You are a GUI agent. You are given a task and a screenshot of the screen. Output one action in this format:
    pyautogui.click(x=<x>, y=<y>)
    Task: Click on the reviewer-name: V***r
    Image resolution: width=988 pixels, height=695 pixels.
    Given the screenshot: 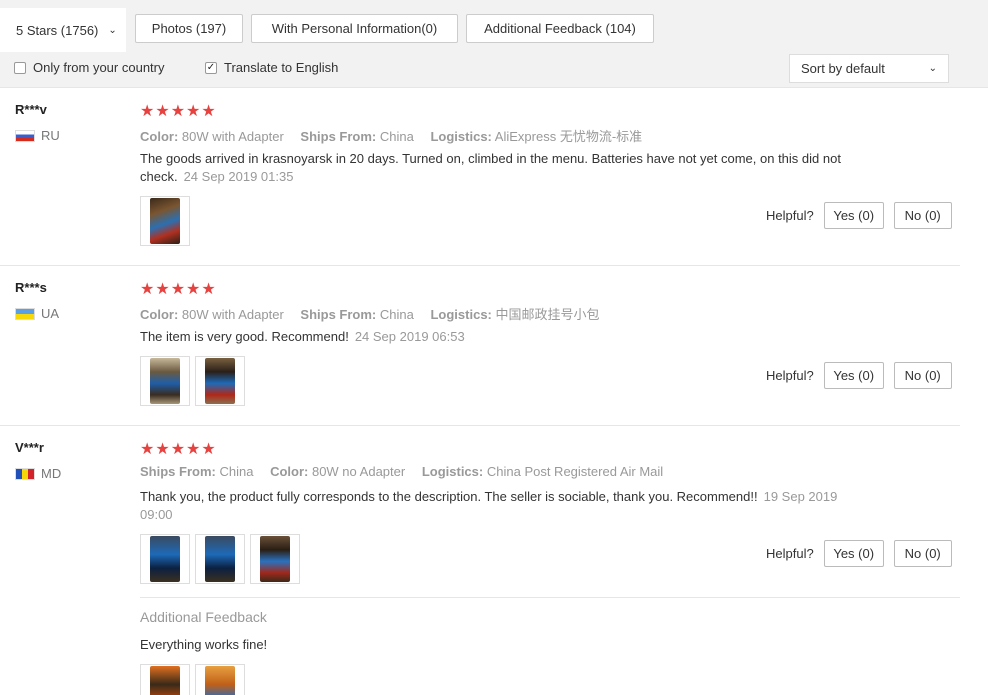 What is the action you would take?
    pyautogui.click(x=29, y=447)
    